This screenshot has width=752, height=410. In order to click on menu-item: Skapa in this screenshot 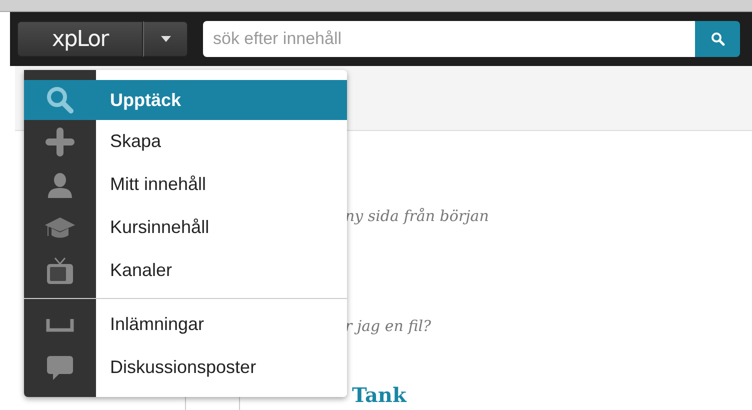, I will do `click(185, 141)`.